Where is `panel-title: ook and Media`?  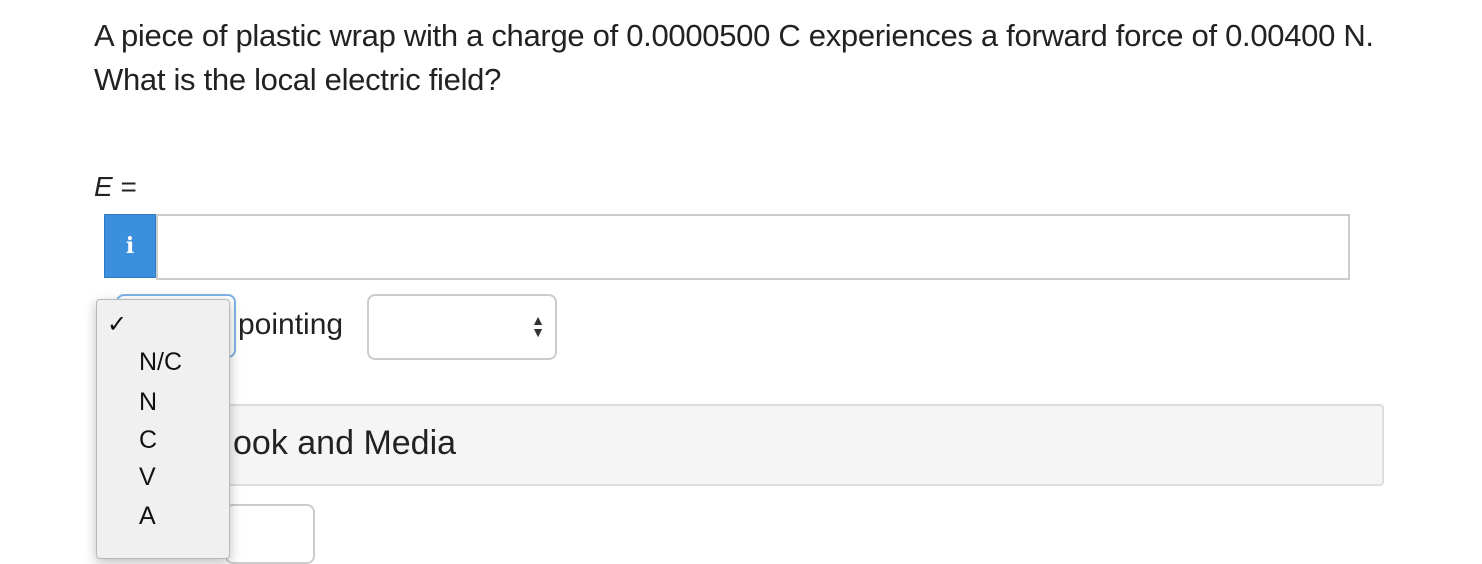
panel-title: ook and Media is located at coordinates (345, 443).